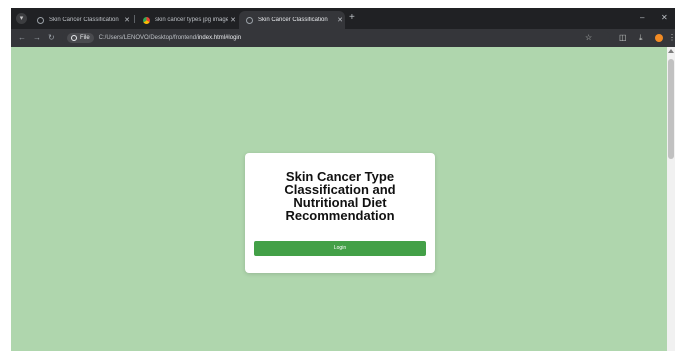  I want to click on scrollbar-thumb, so click(671, 109).